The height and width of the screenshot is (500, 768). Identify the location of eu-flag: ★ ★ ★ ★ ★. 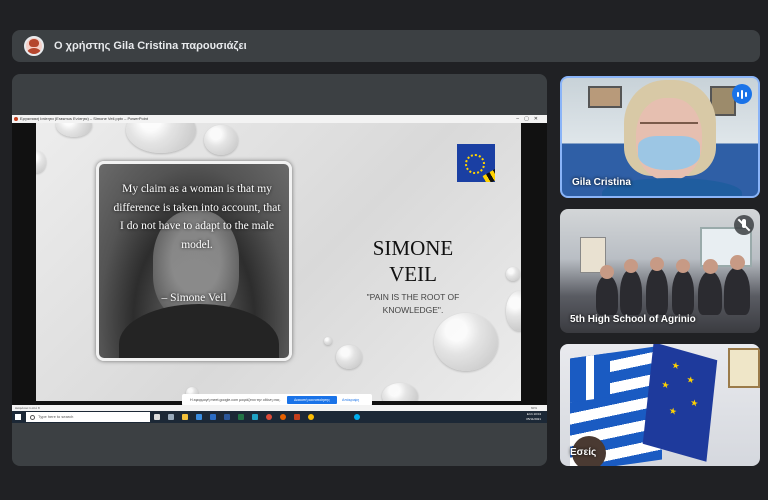
(680, 403).